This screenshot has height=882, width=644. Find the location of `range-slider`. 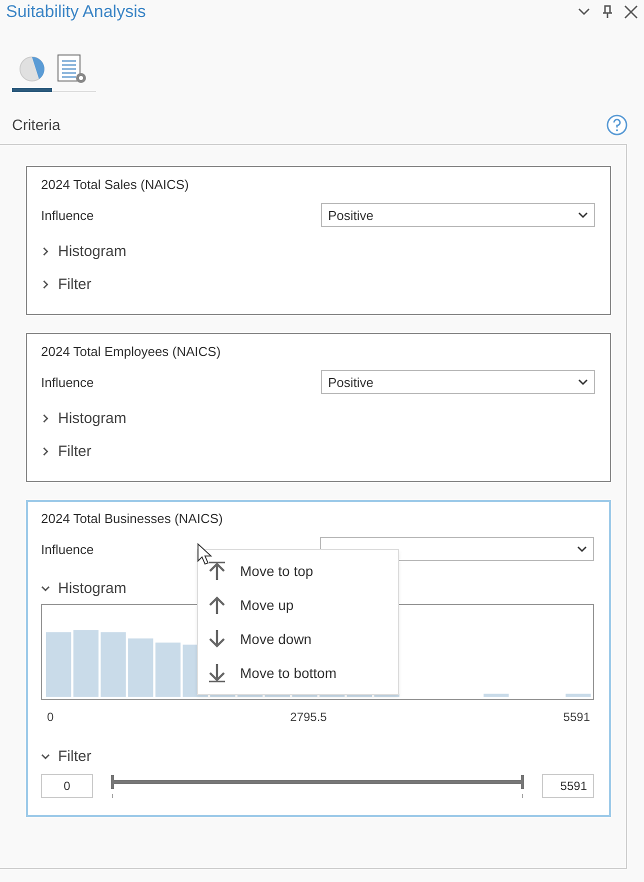

range-slider is located at coordinates (317, 786).